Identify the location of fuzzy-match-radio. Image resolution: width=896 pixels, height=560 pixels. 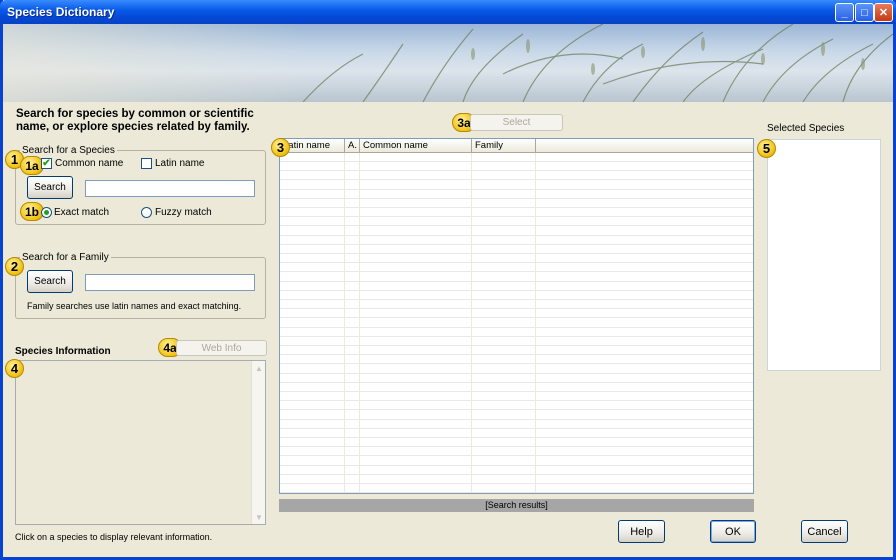
(146, 212).